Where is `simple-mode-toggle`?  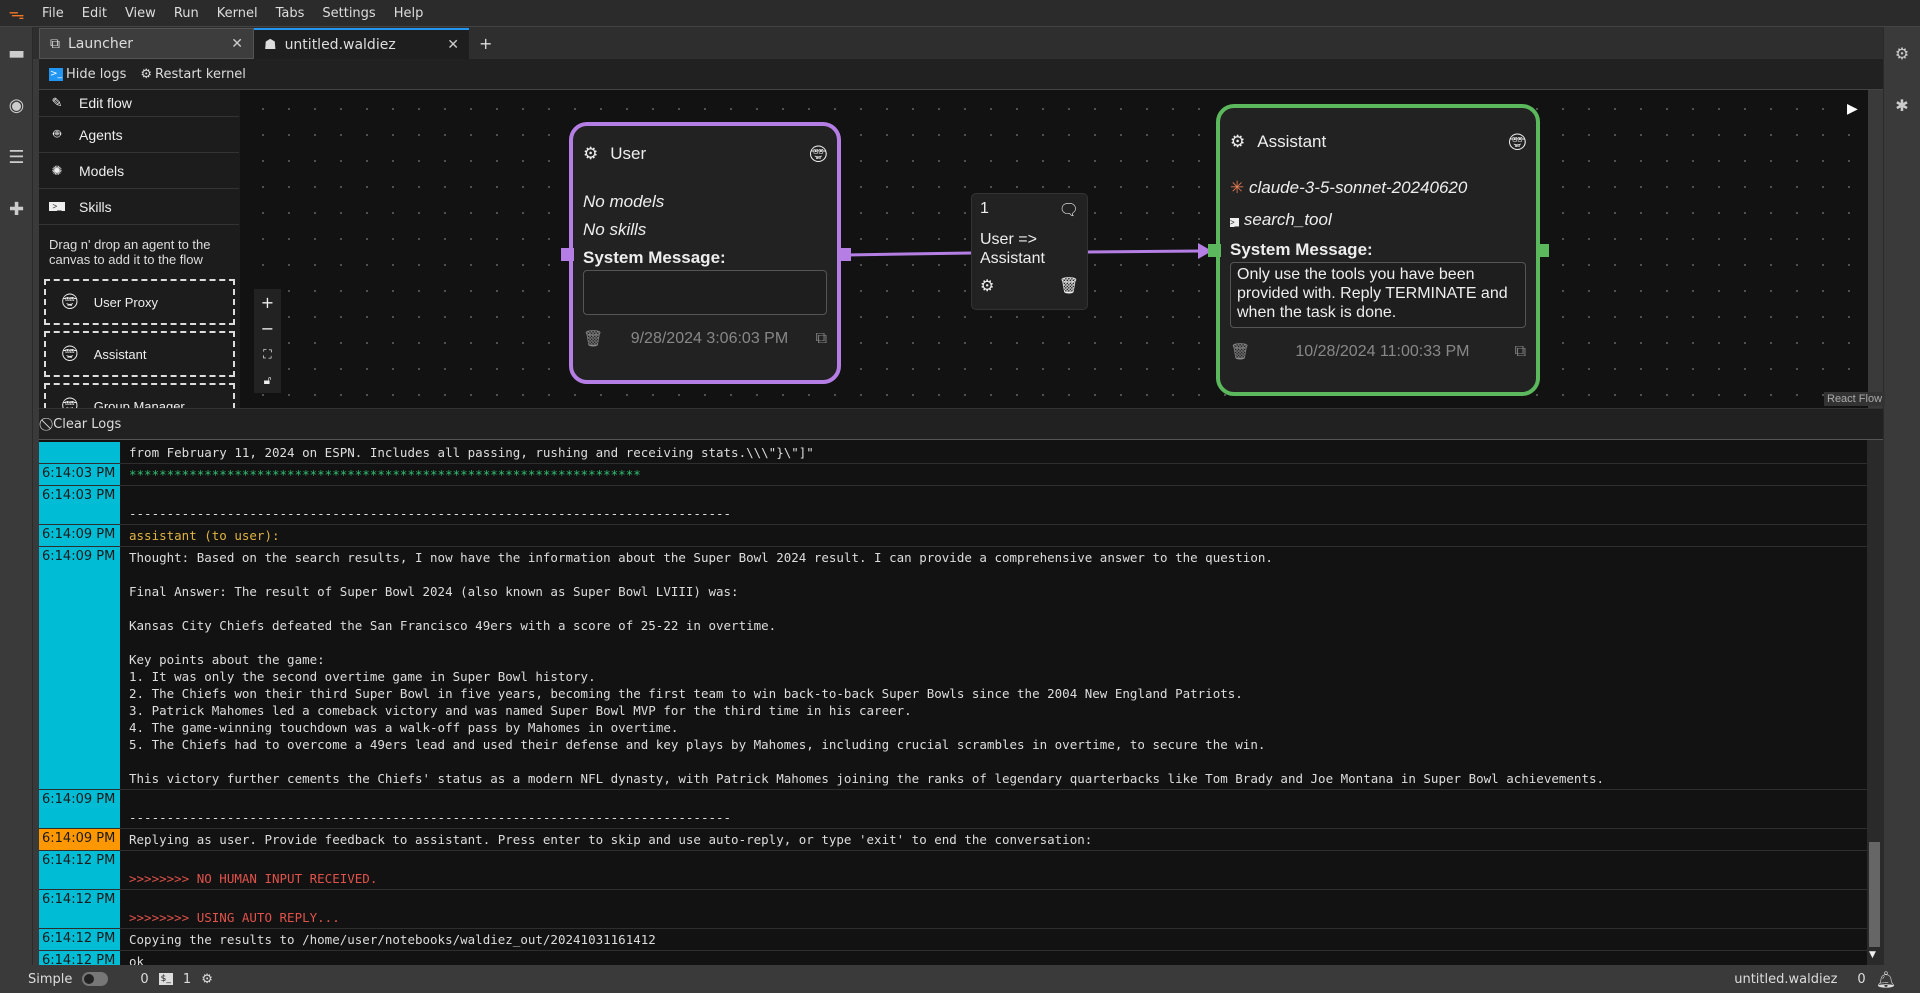
simple-mode-toggle is located at coordinates (95, 979).